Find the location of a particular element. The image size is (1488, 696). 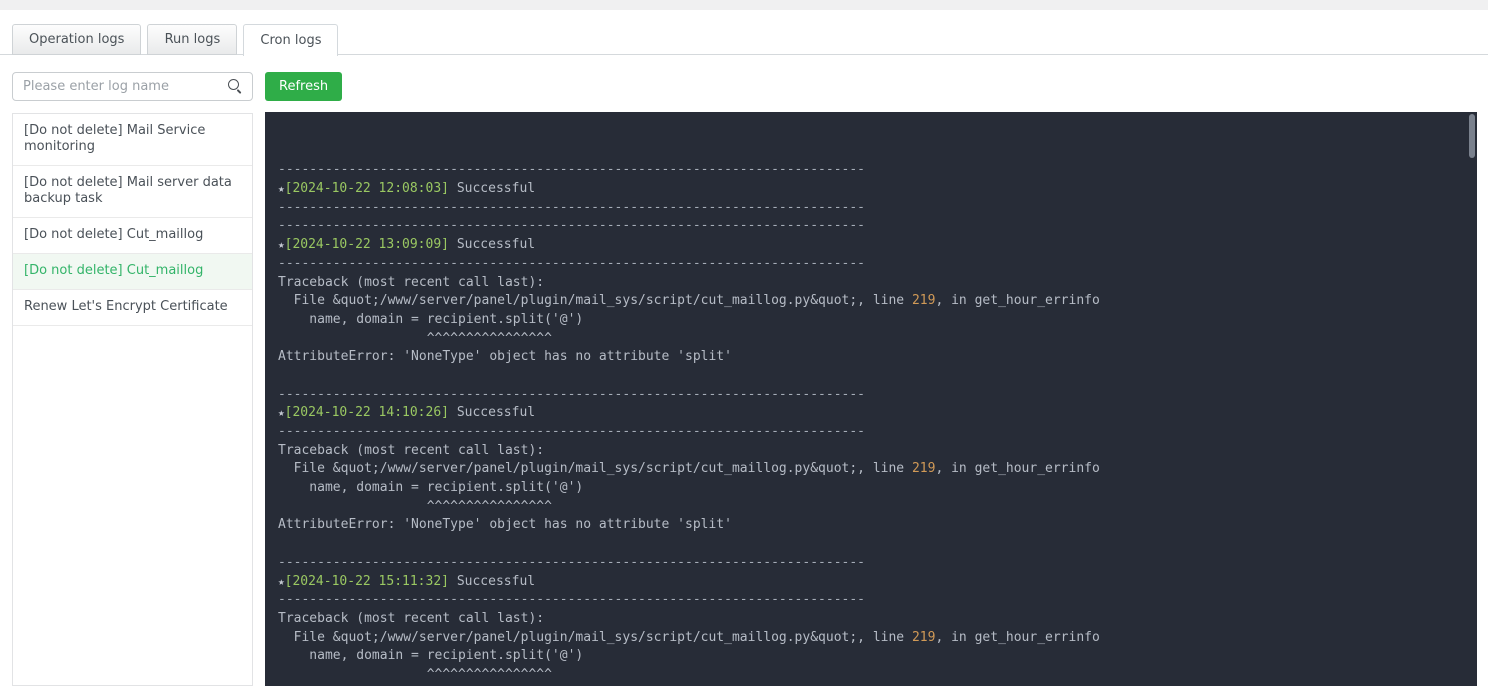

tab-operation-logs: Operation logs is located at coordinates (77, 39).